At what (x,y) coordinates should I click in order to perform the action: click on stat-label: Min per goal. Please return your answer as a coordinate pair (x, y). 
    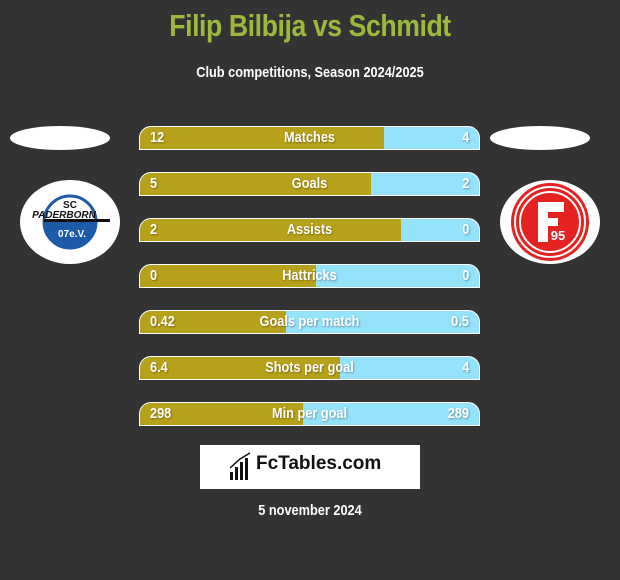
    Looking at the image, I should click on (309, 413).